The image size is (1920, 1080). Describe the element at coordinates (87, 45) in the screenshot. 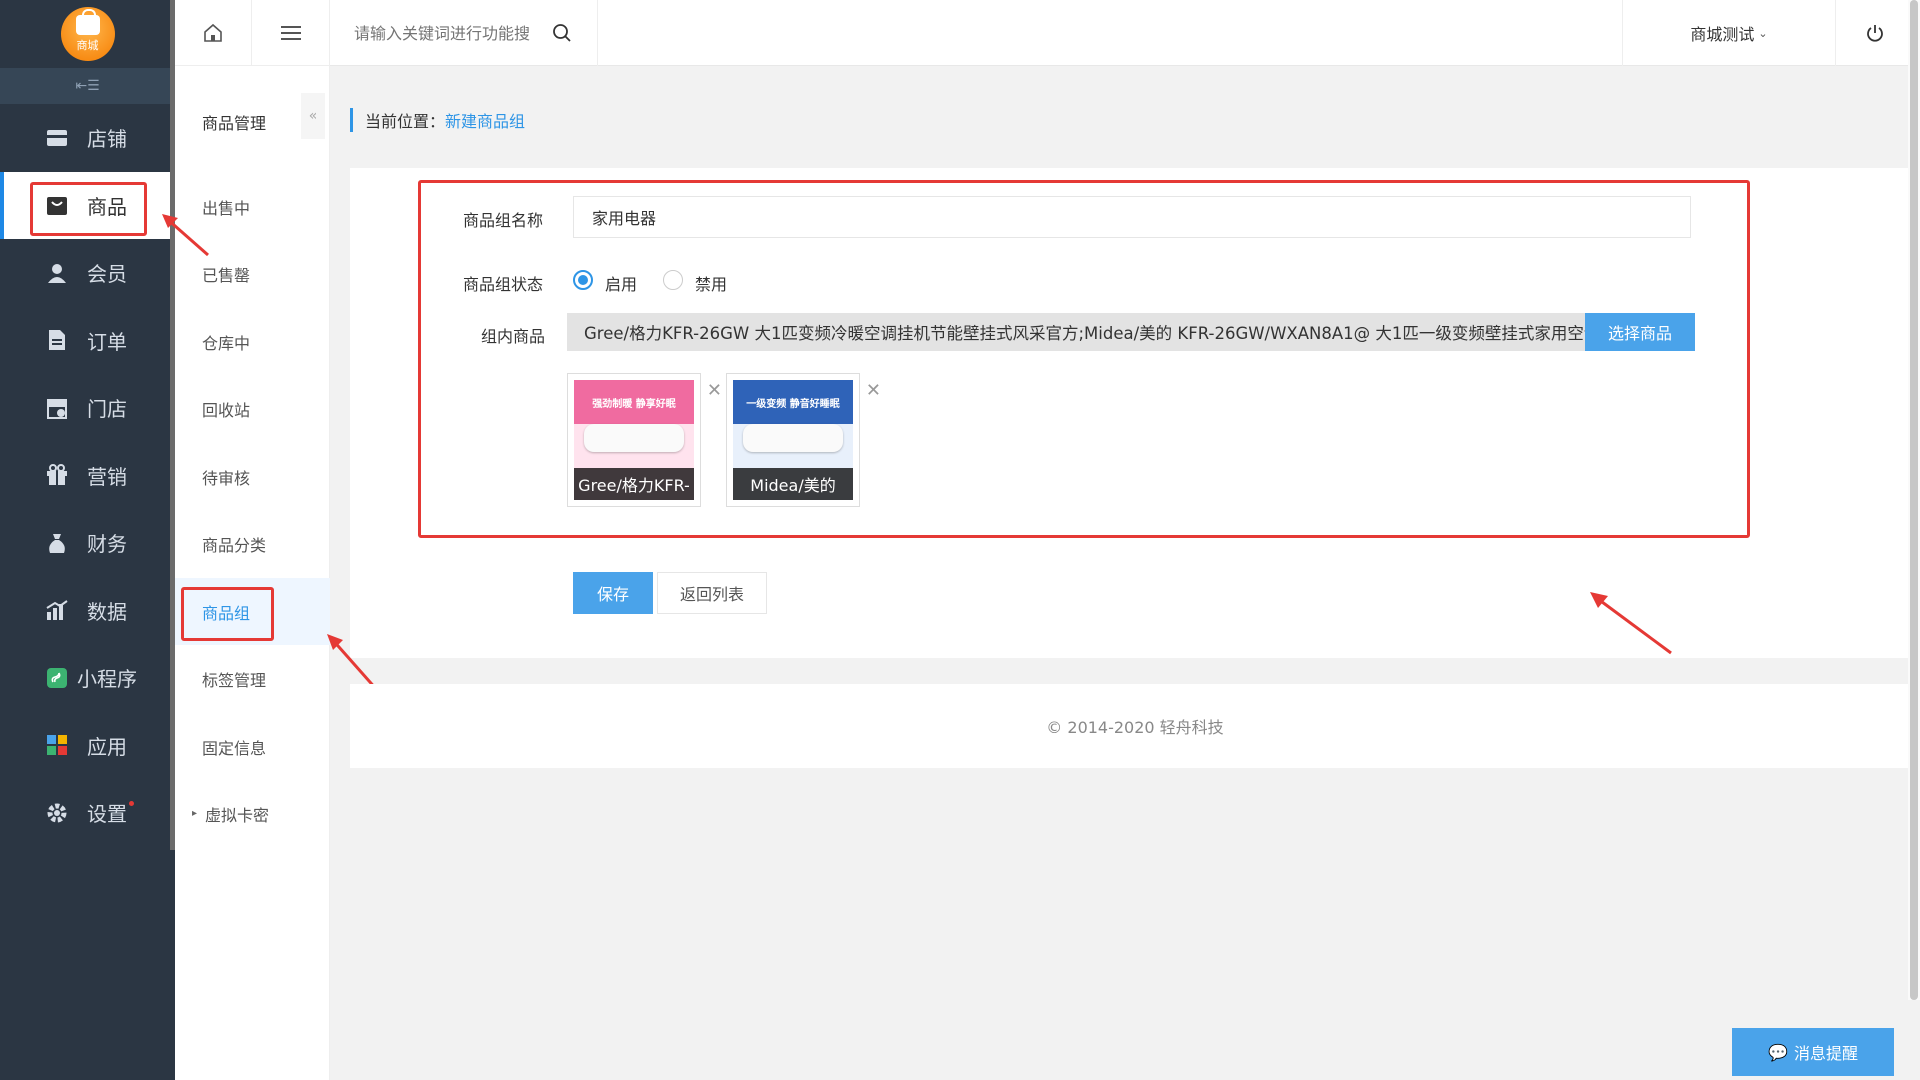

I see `logo-label: 商城` at that location.